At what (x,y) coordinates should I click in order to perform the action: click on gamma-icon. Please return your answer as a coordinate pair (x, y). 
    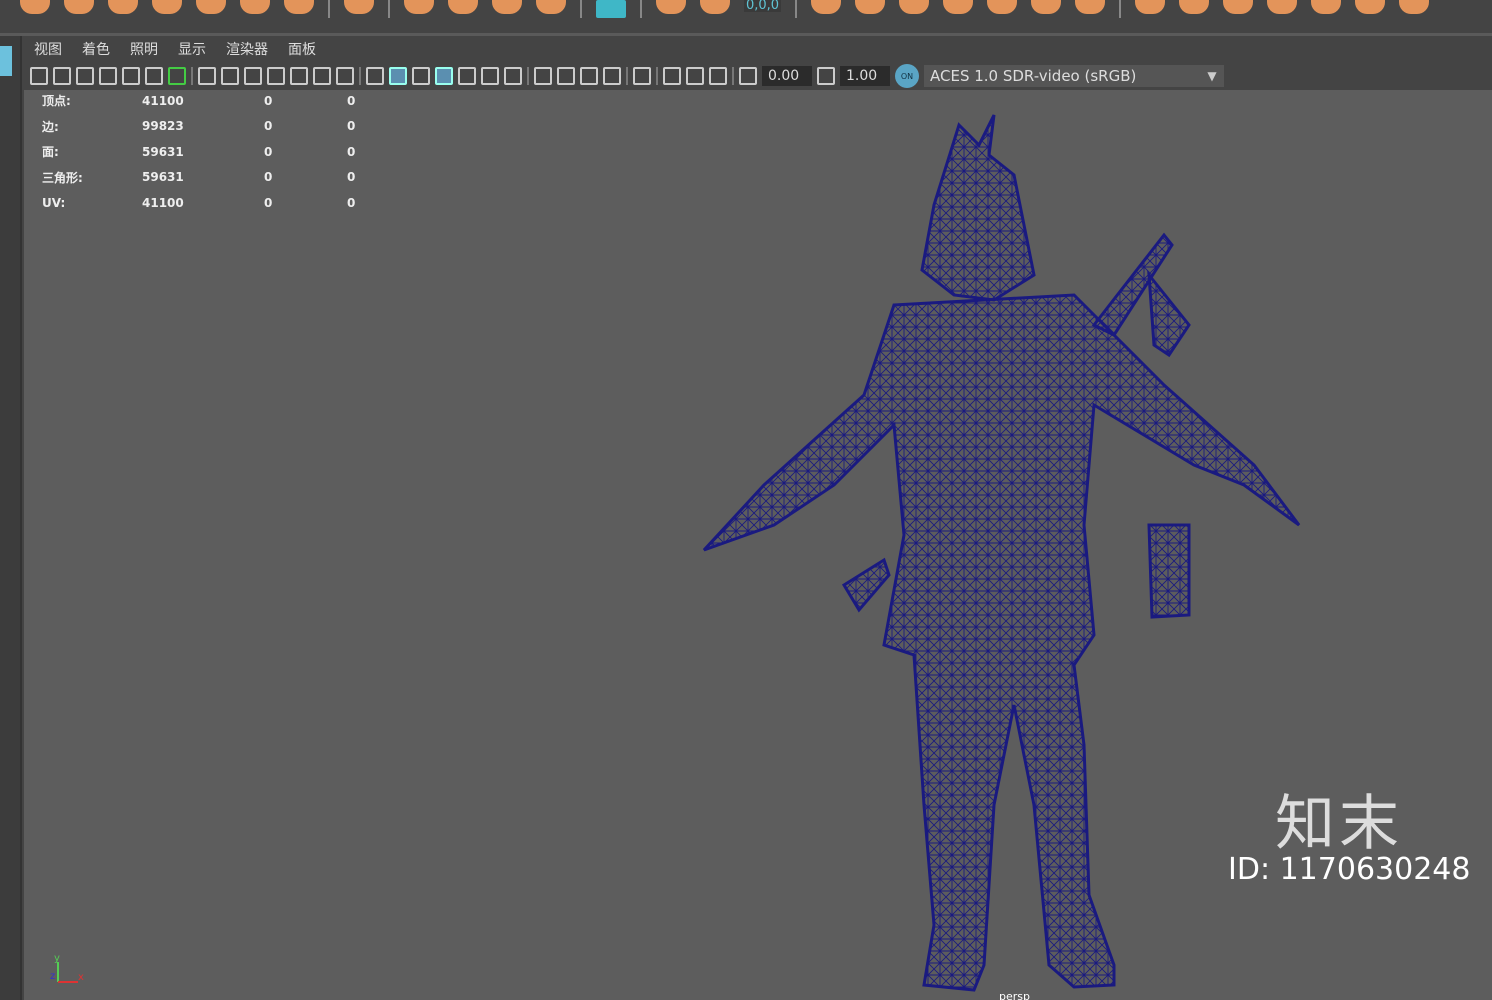
    Looking at the image, I should click on (826, 76).